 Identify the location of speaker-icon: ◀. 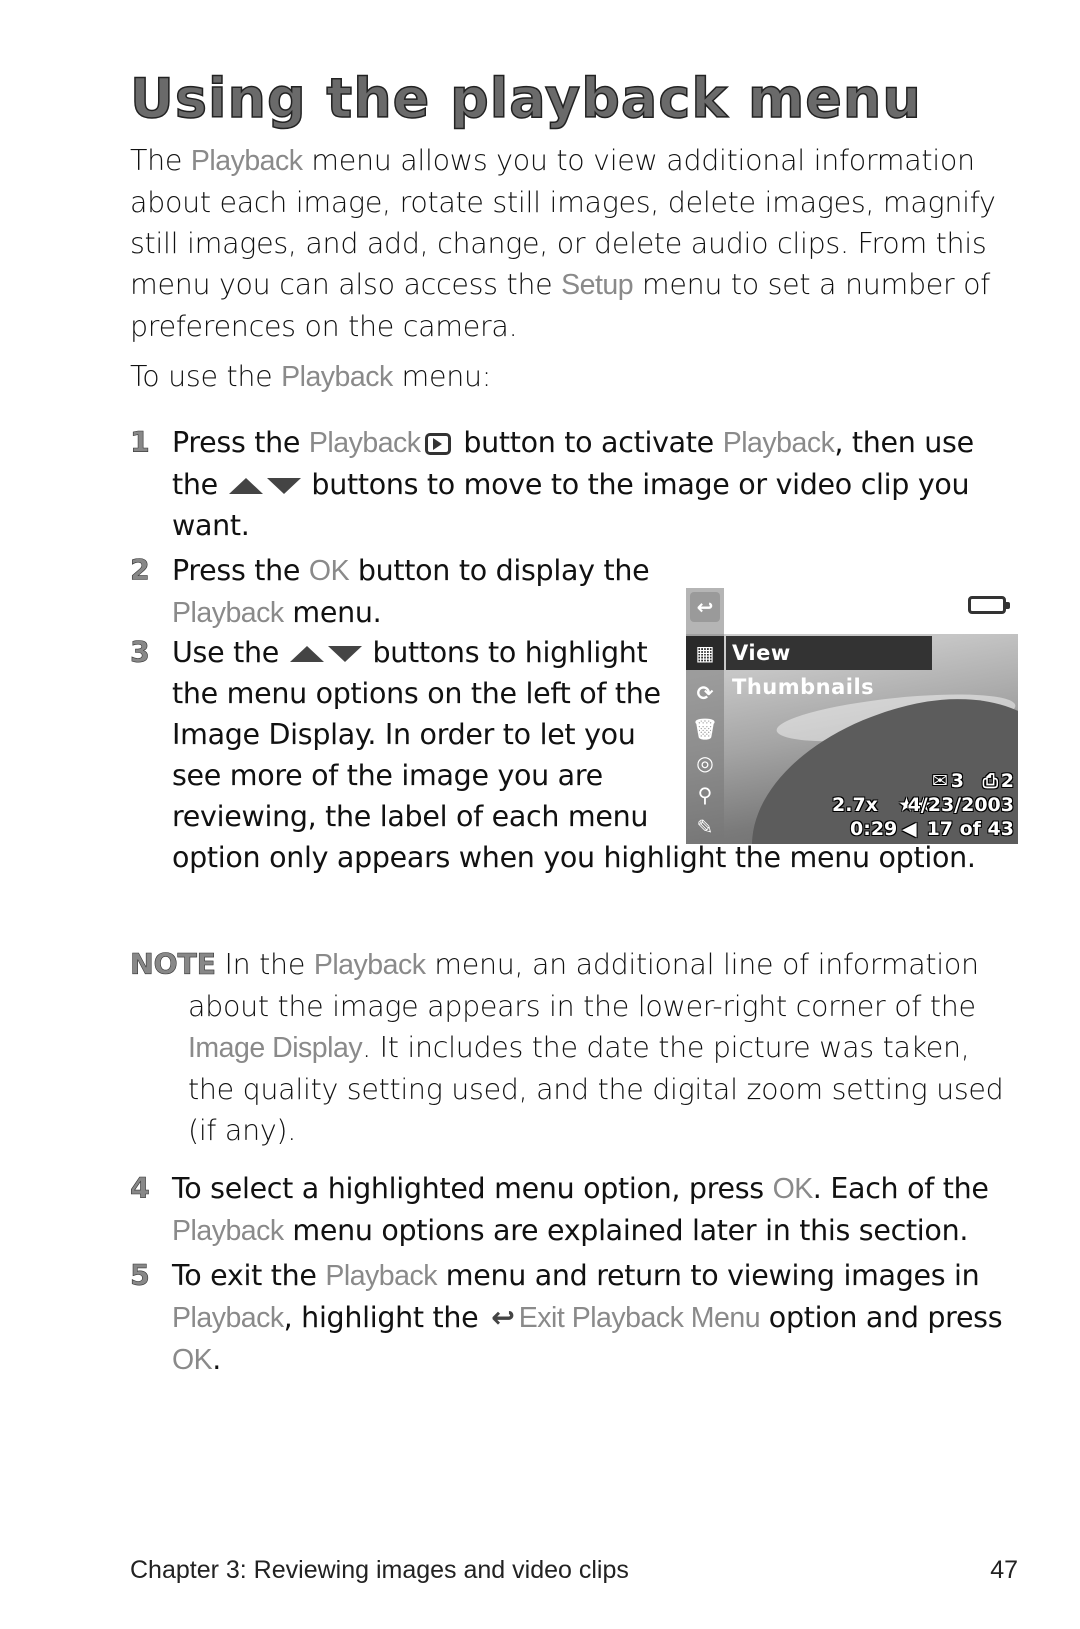
(909, 829).